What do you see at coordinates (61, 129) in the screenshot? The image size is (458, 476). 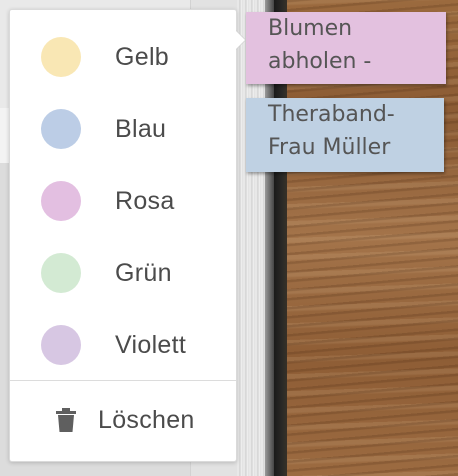 I see `color-swatch-blue` at bounding box center [61, 129].